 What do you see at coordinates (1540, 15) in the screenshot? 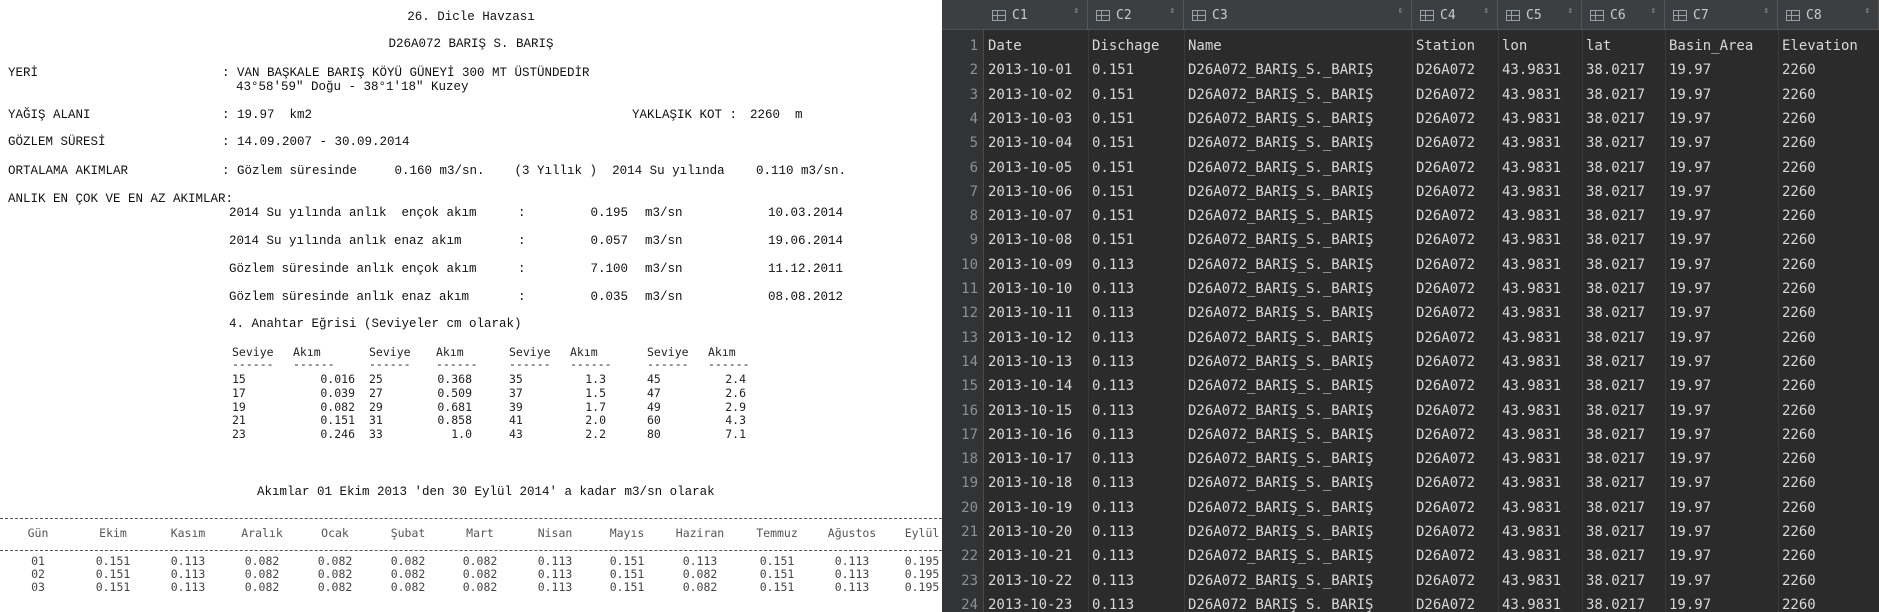
I see `column-header-c5: C5 ⇕` at bounding box center [1540, 15].